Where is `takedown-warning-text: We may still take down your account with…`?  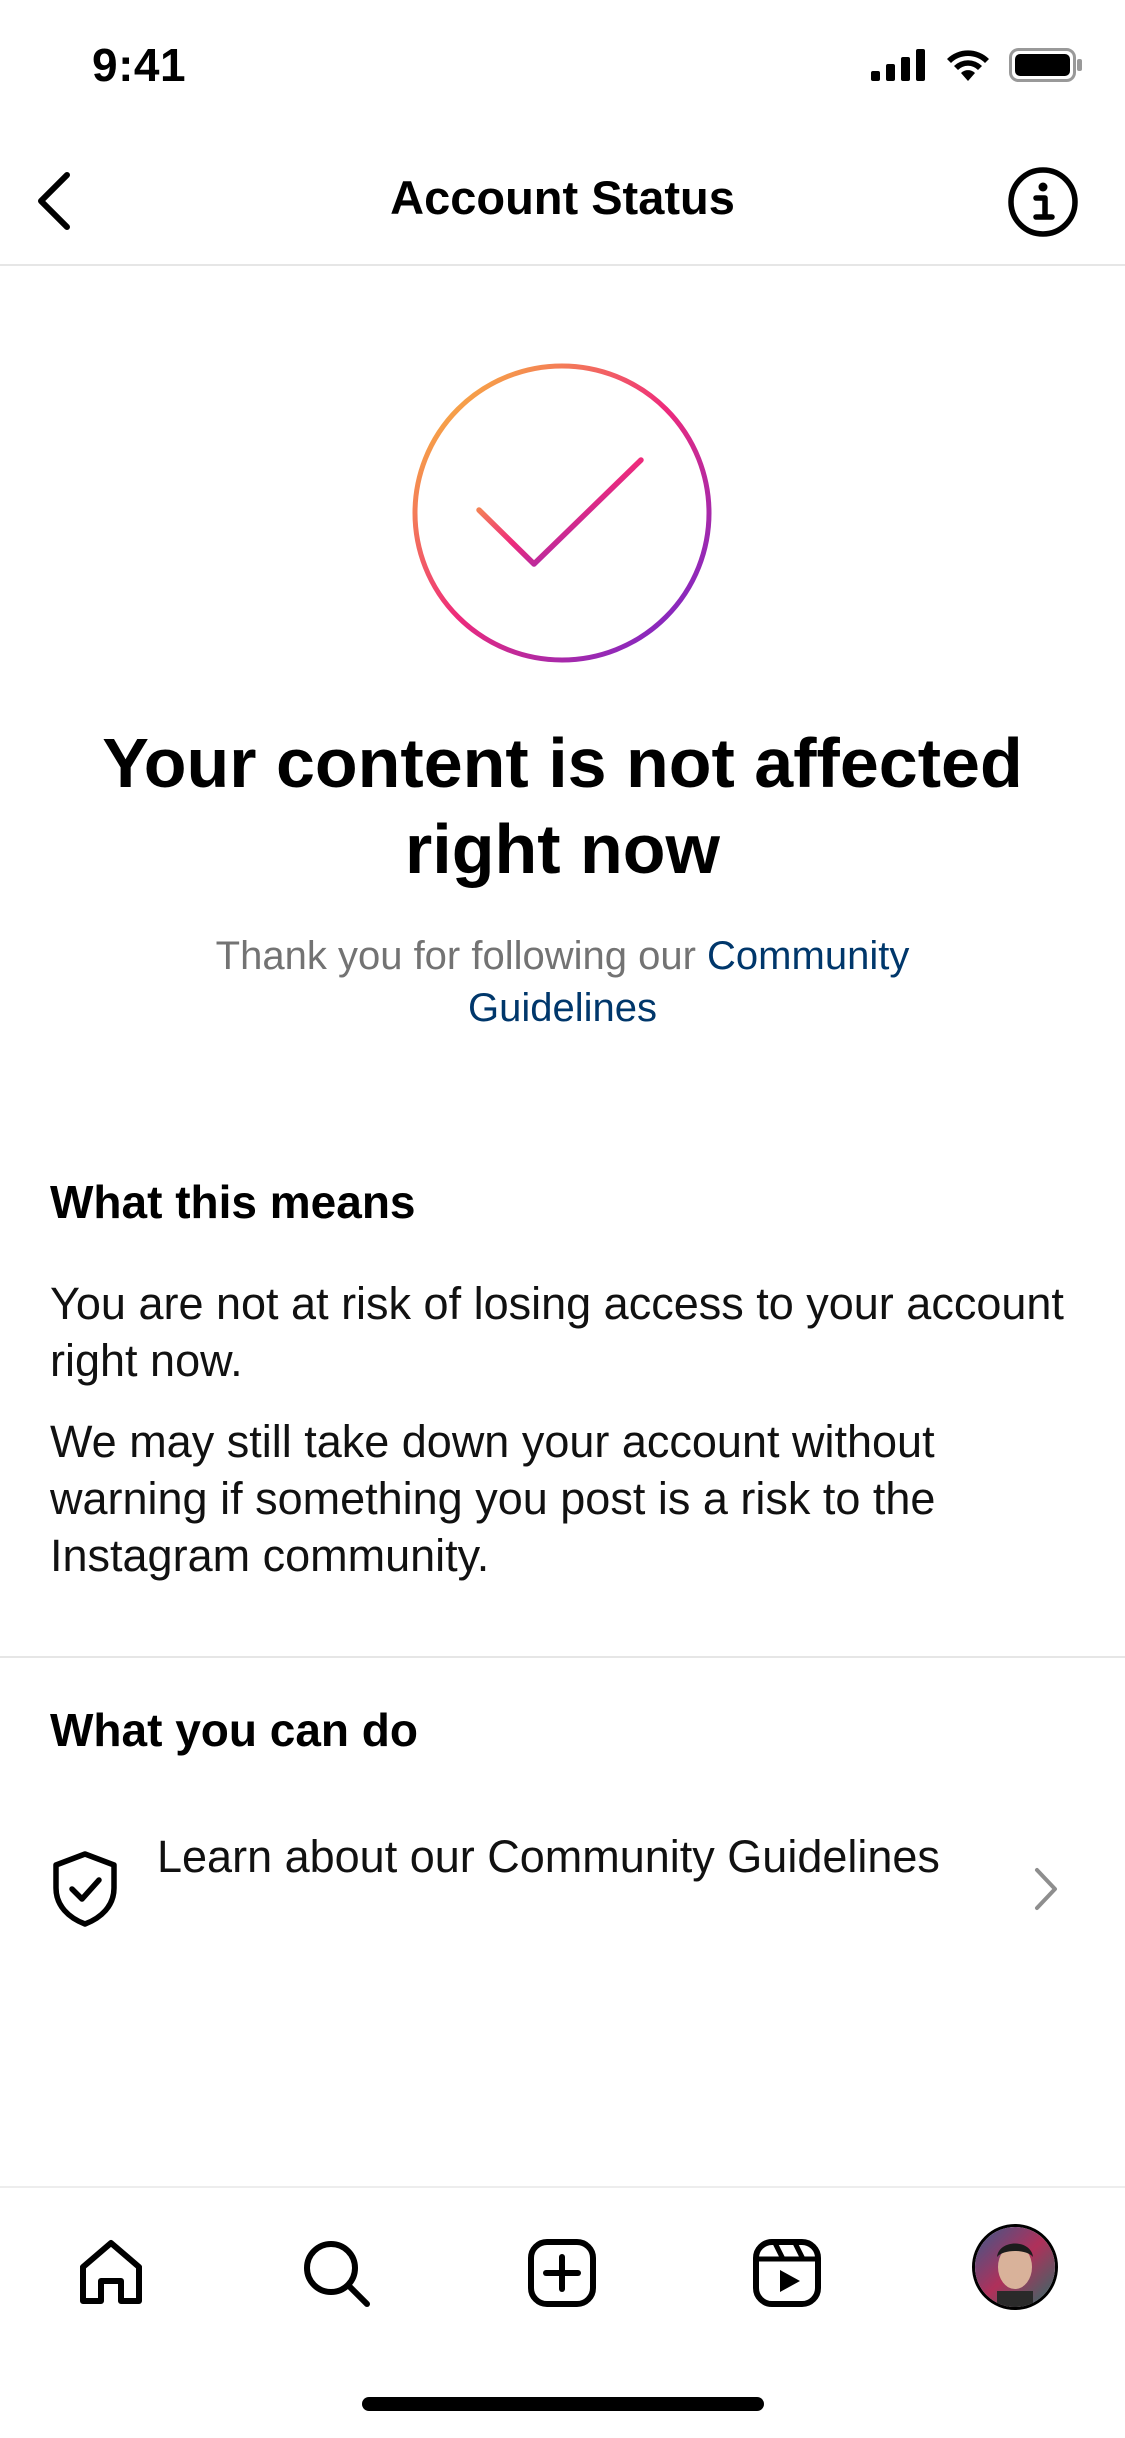
takedown-warning-text: We may still take down your account with… is located at coordinates (493, 1498).